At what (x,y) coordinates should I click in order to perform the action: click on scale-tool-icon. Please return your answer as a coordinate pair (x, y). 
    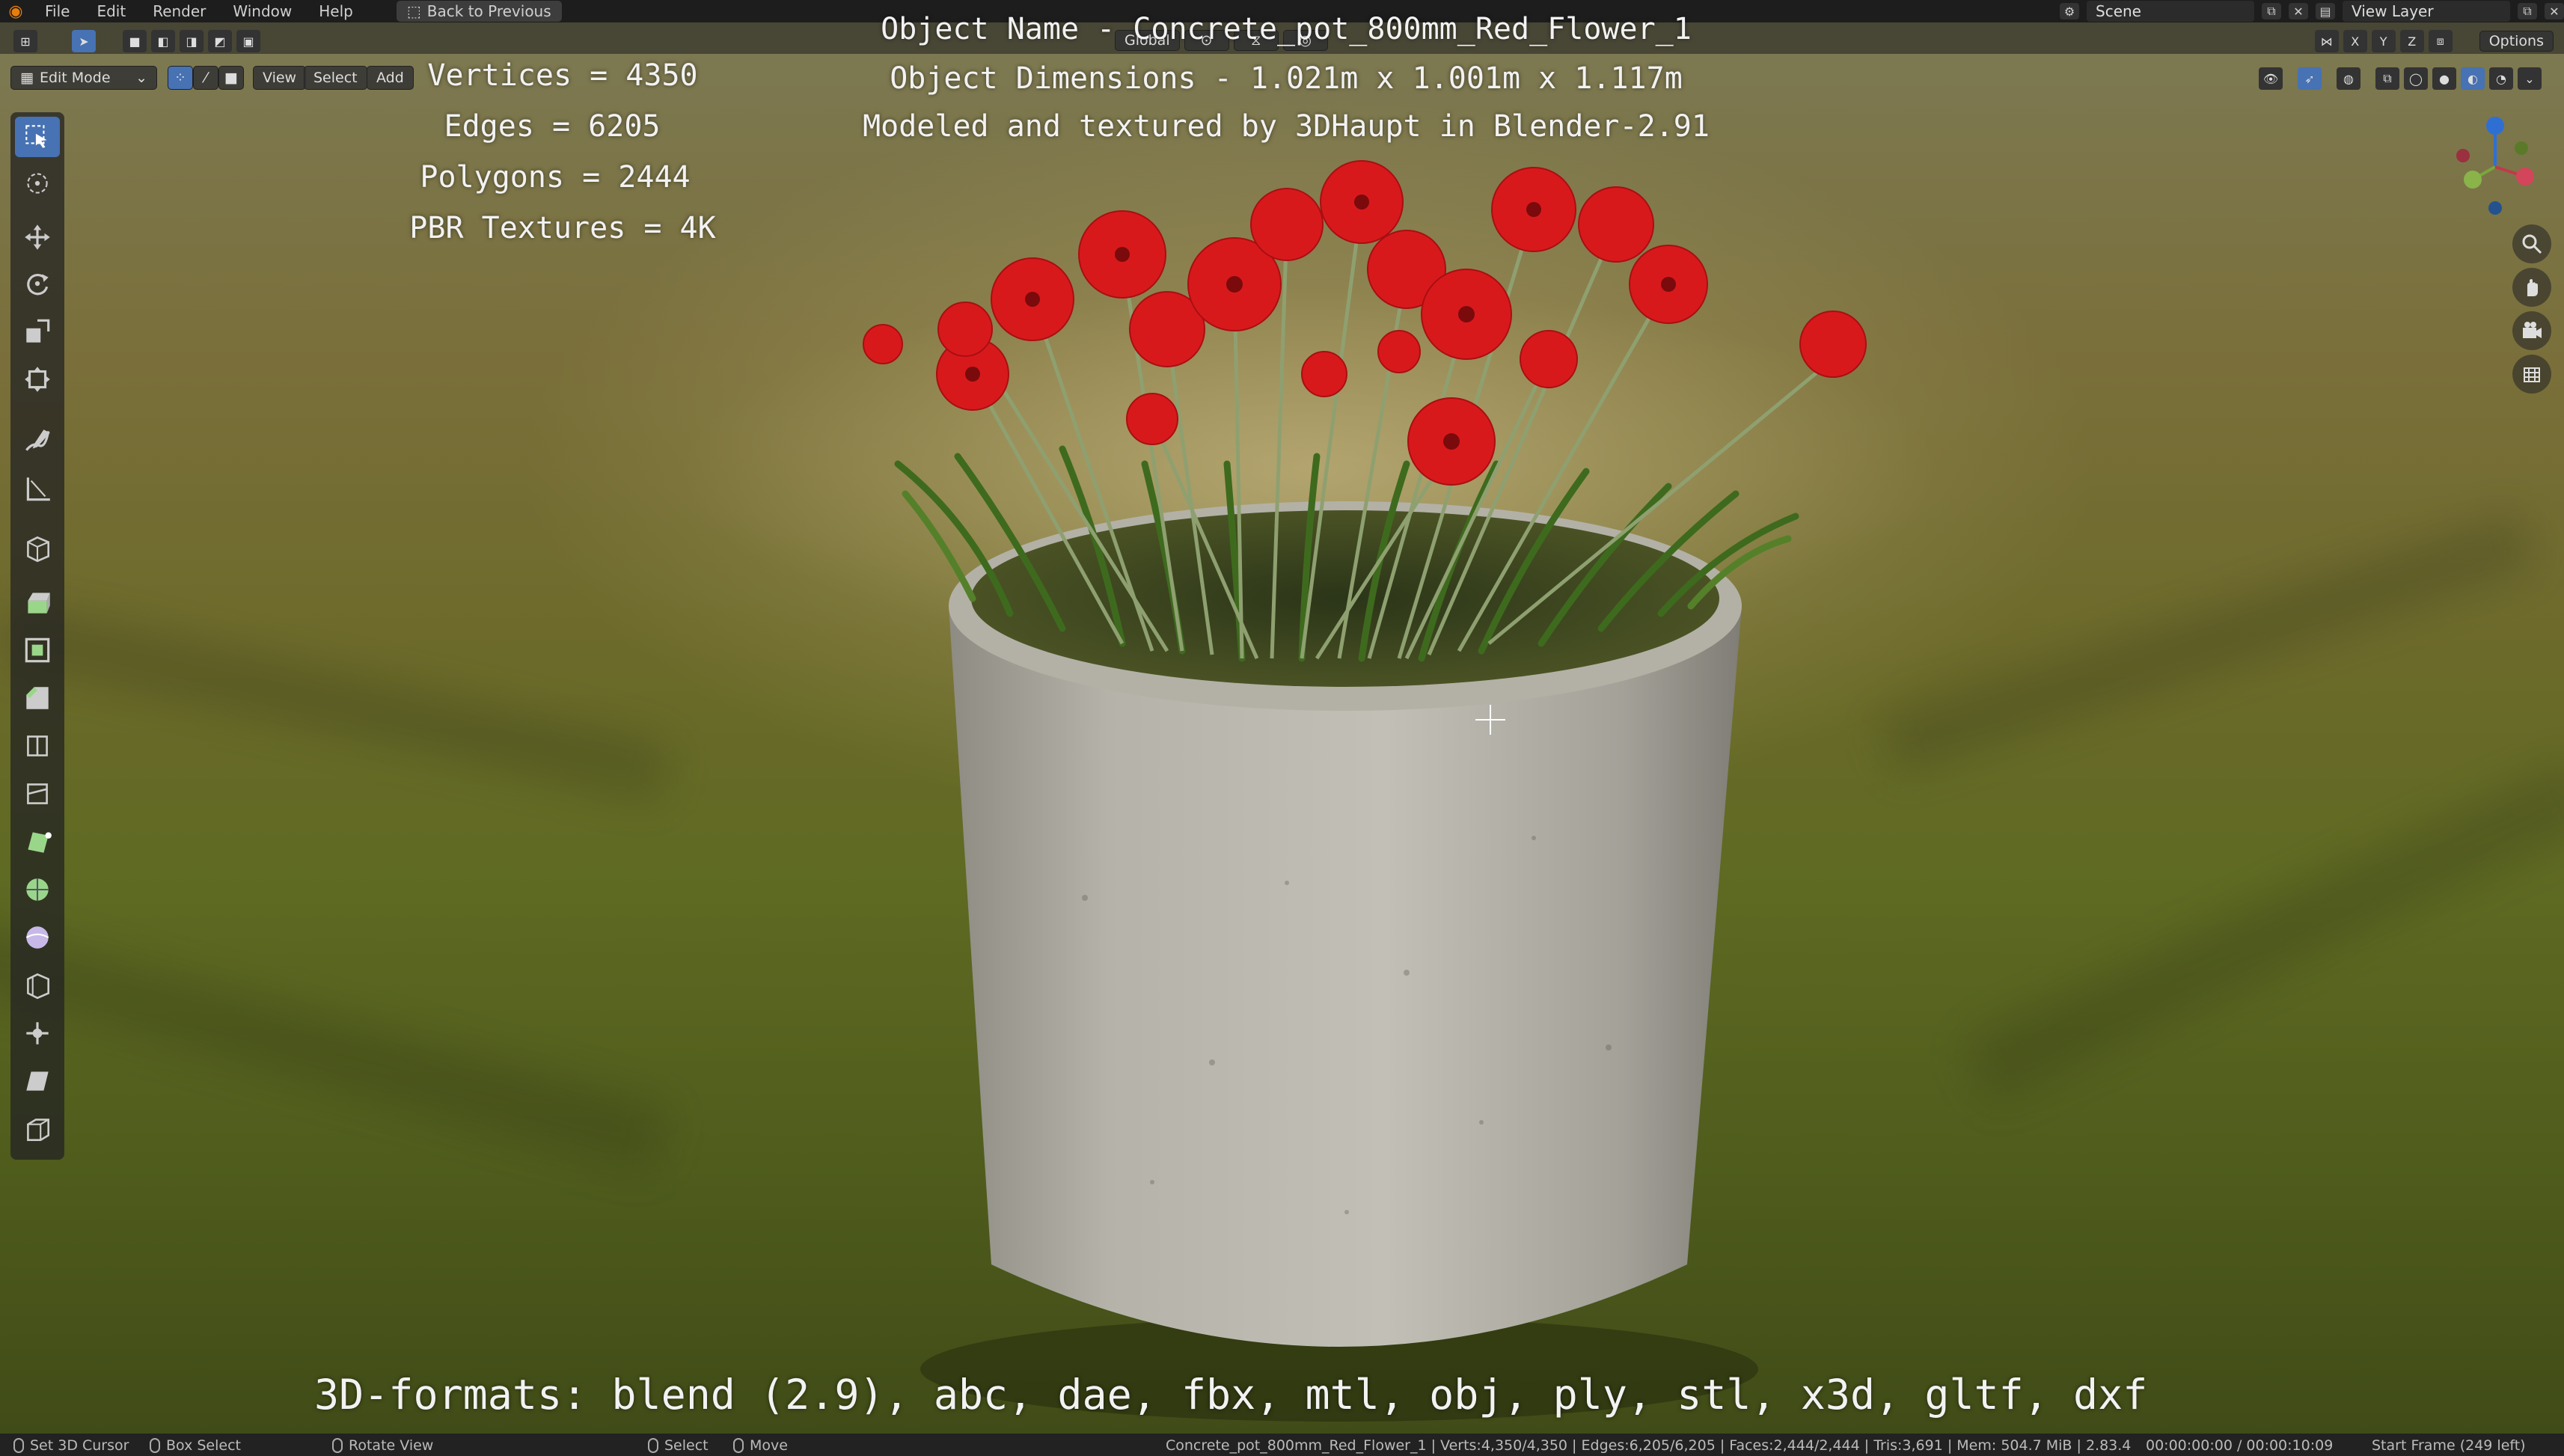
    Looking at the image, I should click on (37, 331).